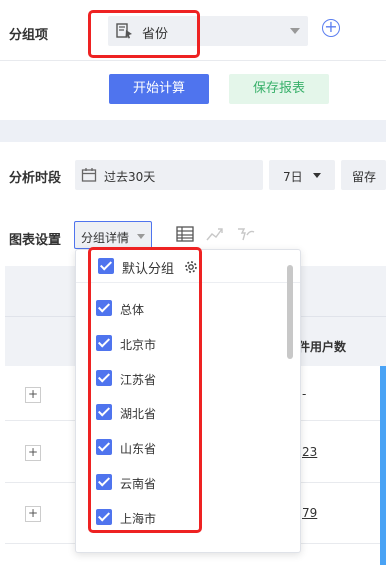  Describe the element at coordinates (293, 177) in the screenshot. I see `granularity-value: 7日` at that location.